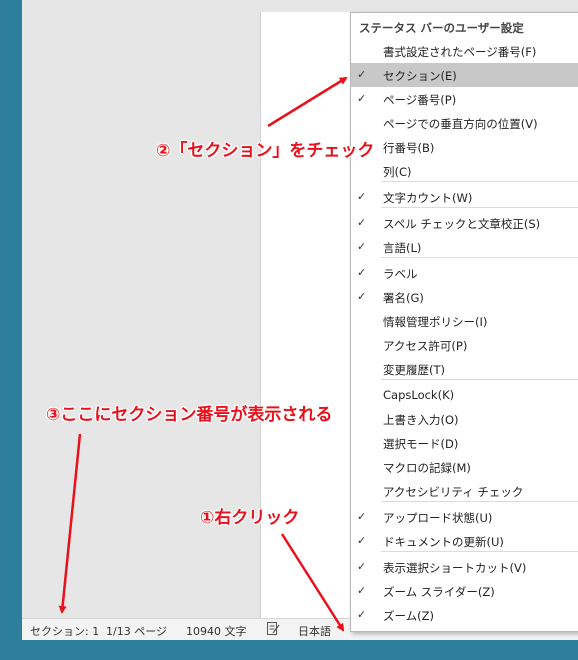 The width and height of the screenshot is (578, 660). Describe the element at coordinates (70, 523) in the screenshot. I see `arrow-step3` at that location.